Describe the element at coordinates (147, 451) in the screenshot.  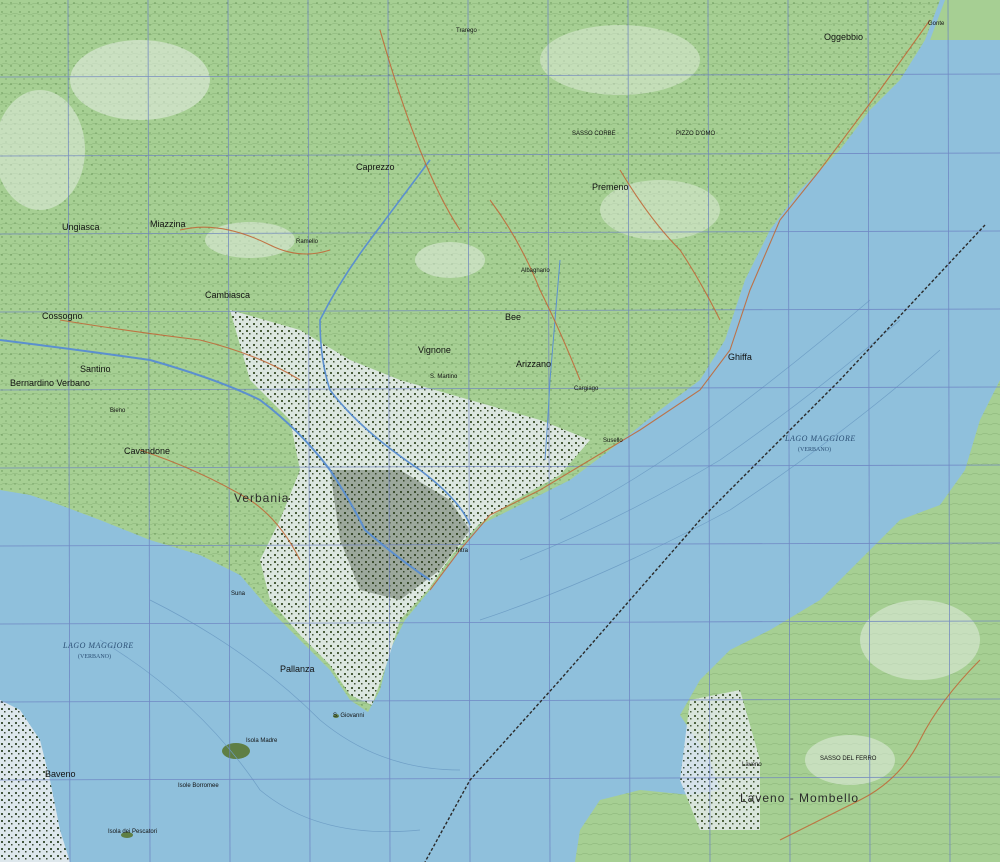
I see `label-cavandone: Cavandone` at that location.